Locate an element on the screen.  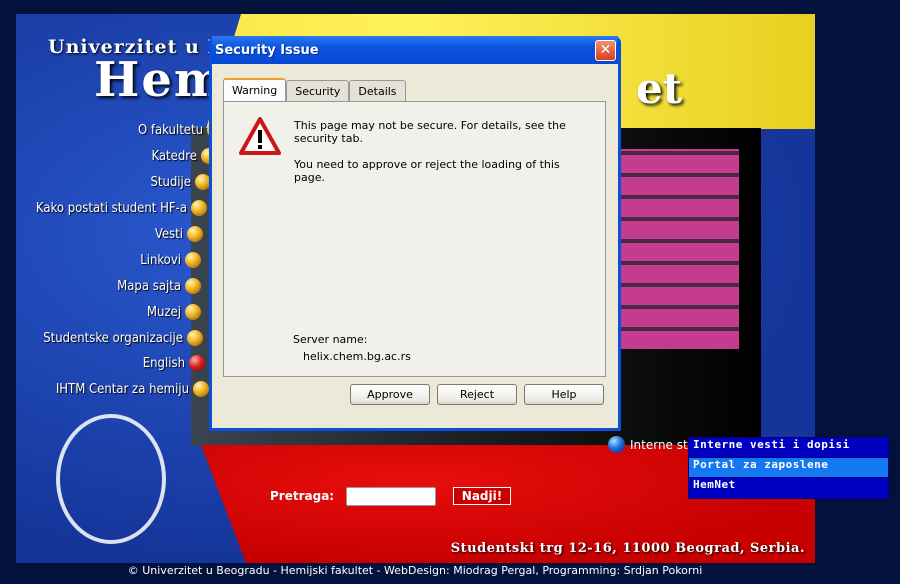
nav-item: Mapa sajta is located at coordinates (159, 286).